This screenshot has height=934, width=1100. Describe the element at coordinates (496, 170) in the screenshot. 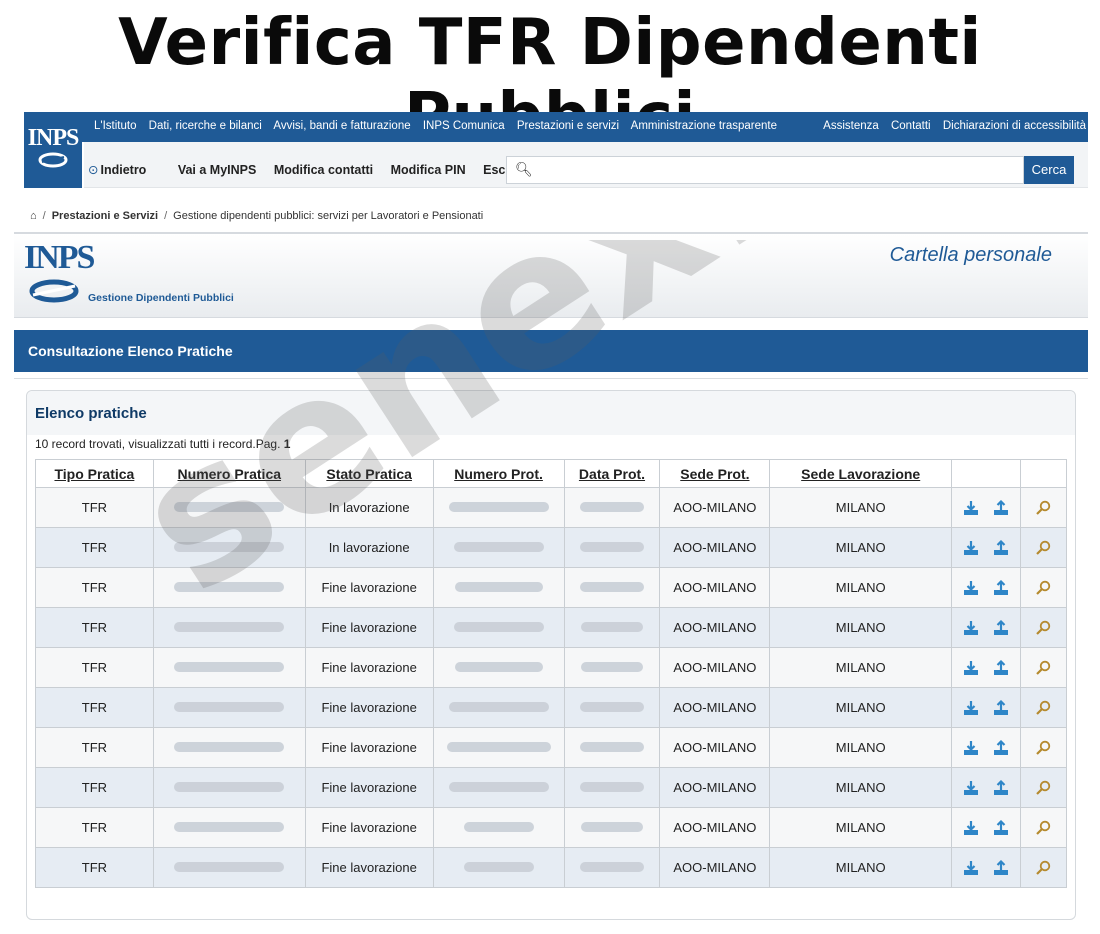

I see `esci-link: Esci` at that location.